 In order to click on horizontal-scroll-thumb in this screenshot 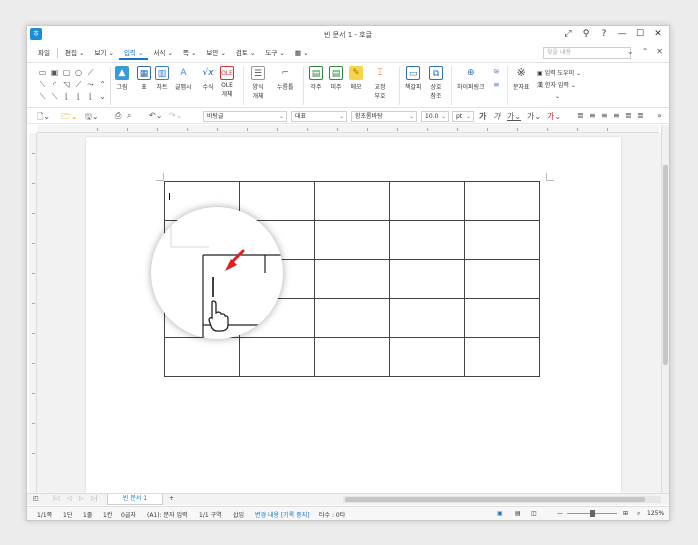, I will do `click(495, 499)`.